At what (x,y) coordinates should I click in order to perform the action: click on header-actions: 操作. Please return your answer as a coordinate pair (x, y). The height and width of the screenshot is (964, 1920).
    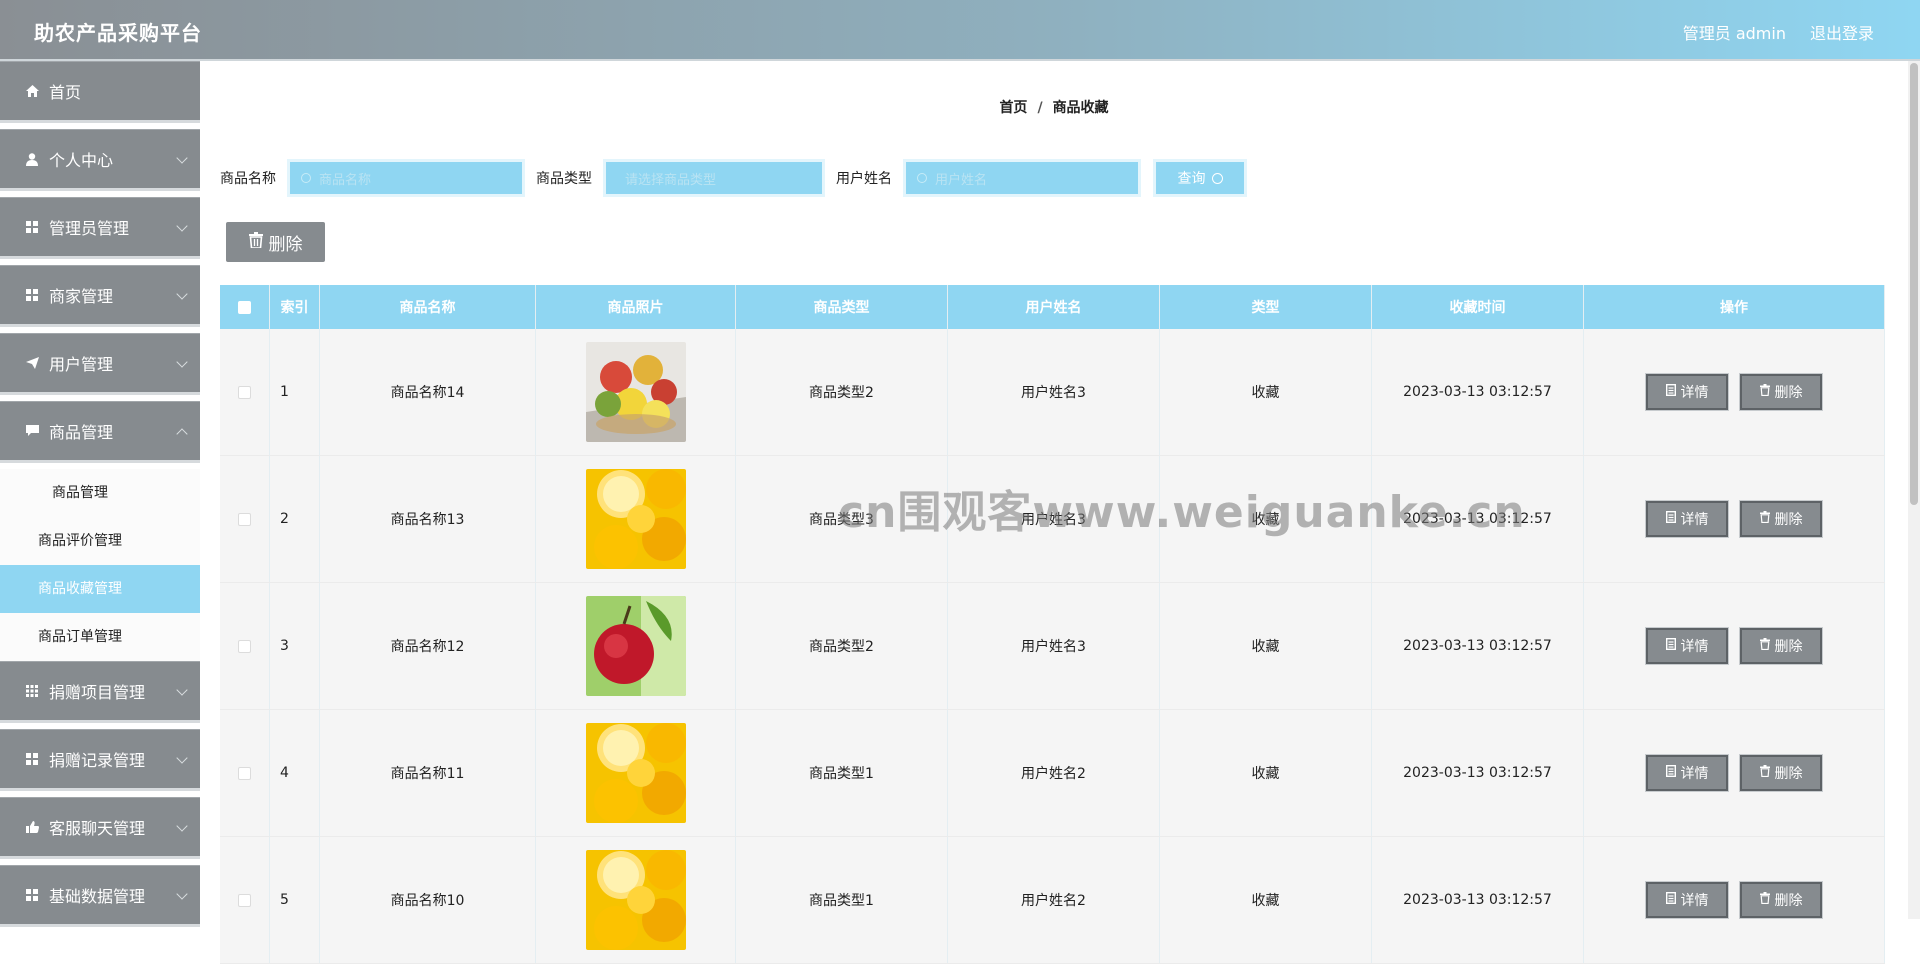
    Looking at the image, I should click on (1734, 307).